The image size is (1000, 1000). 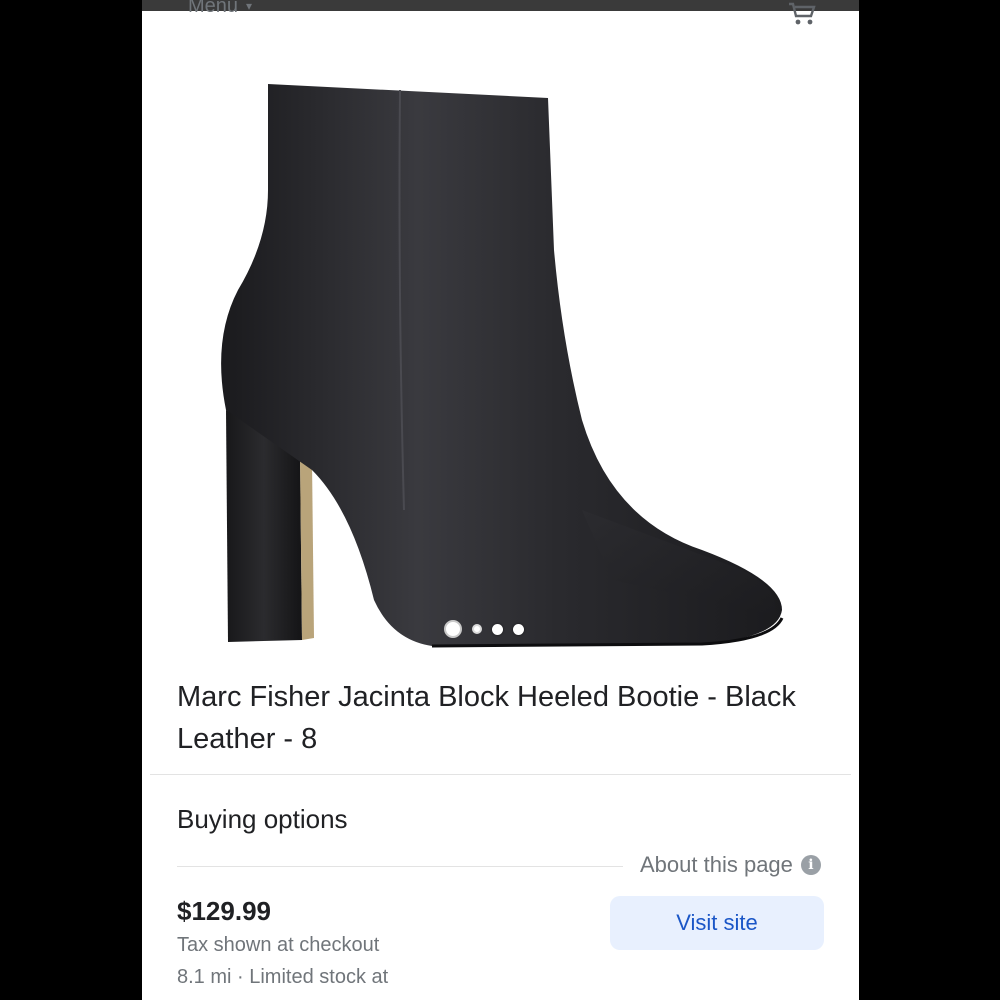 What do you see at coordinates (717, 923) in the screenshot?
I see `visit-site-button: Visit site` at bounding box center [717, 923].